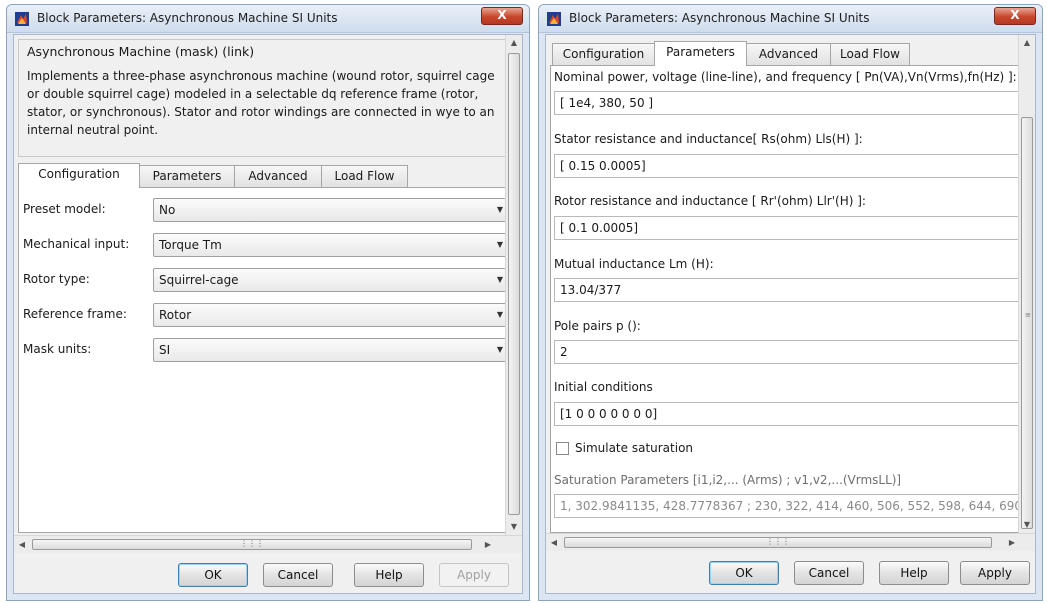 This screenshot has height=603, width=1047. Describe the element at coordinates (76, 244) in the screenshot. I see `mechanical-input-label: Mechanical input:` at that location.